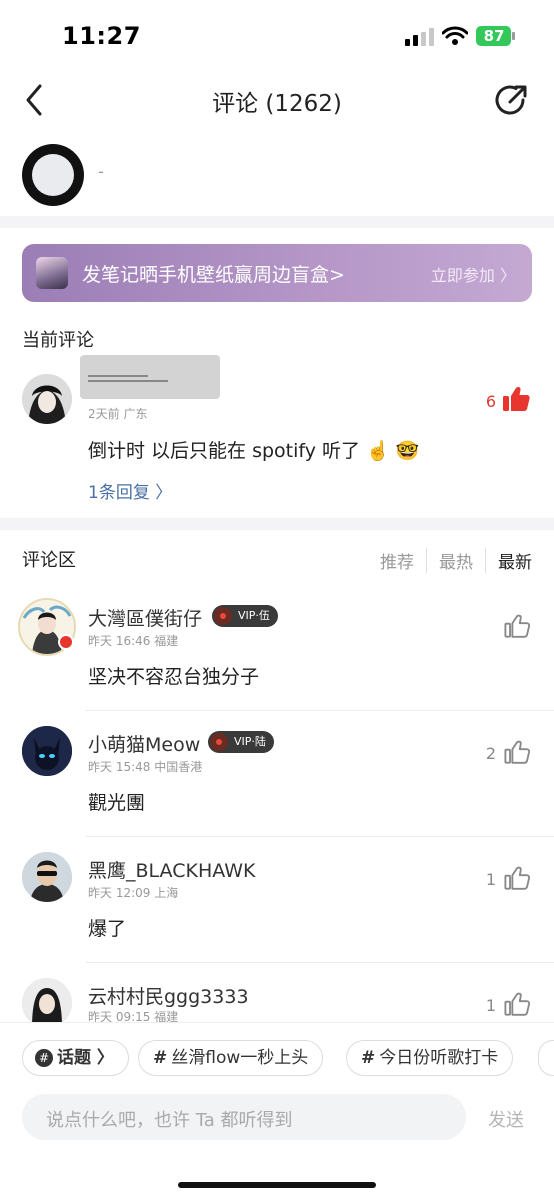  I want to click on comment-text: 倒计时 以后只能在 spotify 听了 ☝️ 🤓, so click(254, 451).